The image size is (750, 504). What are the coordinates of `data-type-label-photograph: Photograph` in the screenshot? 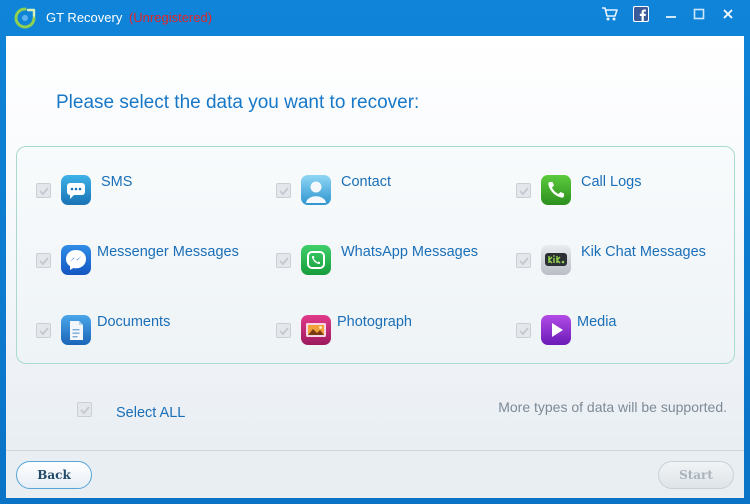 It's located at (374, 322).